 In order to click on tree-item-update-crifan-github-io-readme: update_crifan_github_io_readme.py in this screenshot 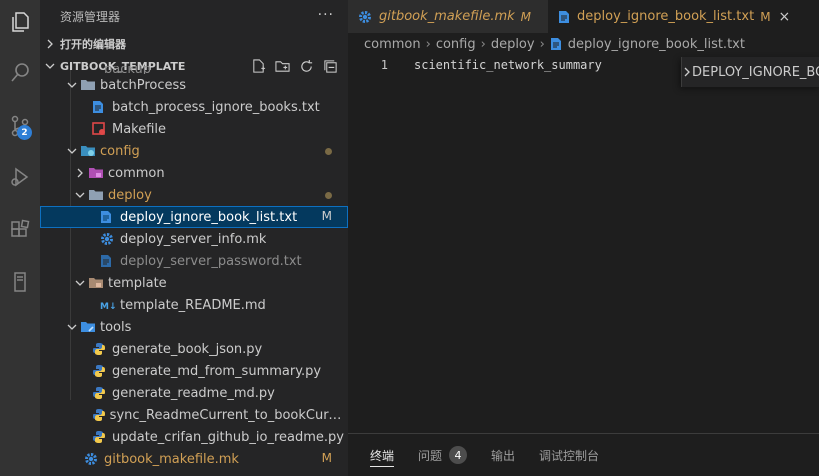, I will do `click(194, 437)`.